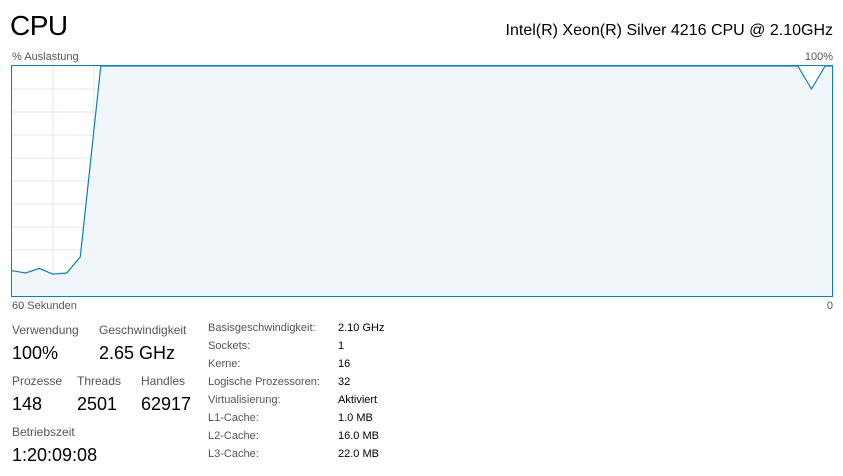 The width and height of the screenshot is (843, 476). What do you see at coordinates (355, 418) in the screenshot?
I see `detail-value: 1.0 MB` at bounding box center [355, 418].